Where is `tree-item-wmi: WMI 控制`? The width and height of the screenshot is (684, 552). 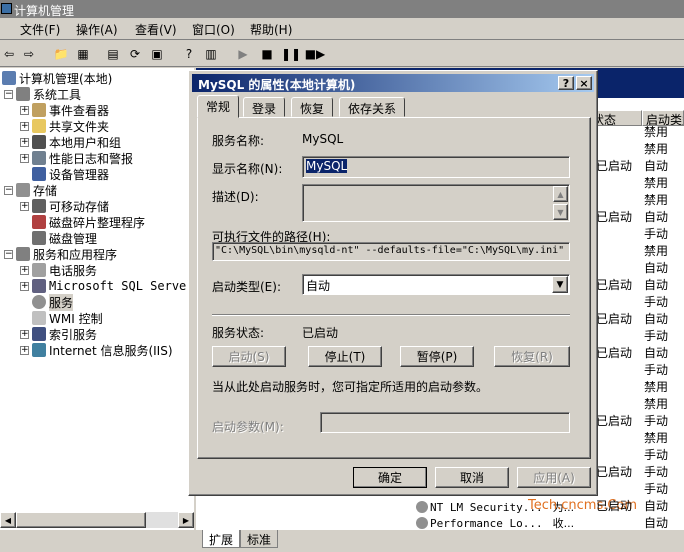
tree-item-wmi: WMI 控制 is located at coordinates (67, 318).